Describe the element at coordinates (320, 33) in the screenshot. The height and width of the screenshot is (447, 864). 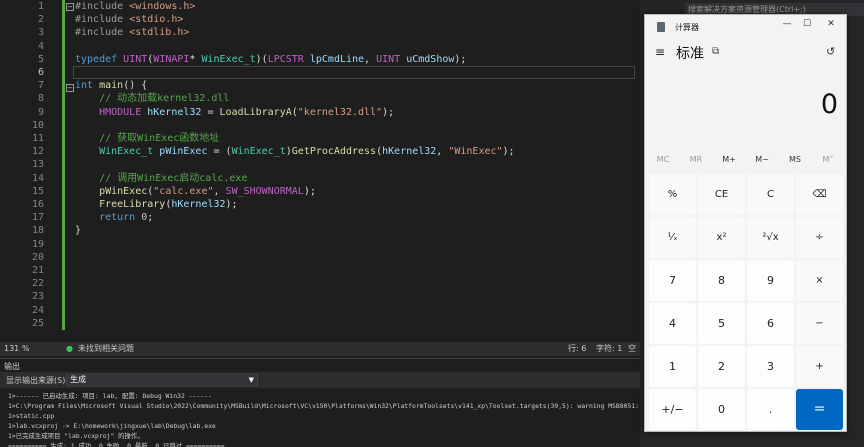
I see `code-line: 3 #include <stdlib.h>` at that location.